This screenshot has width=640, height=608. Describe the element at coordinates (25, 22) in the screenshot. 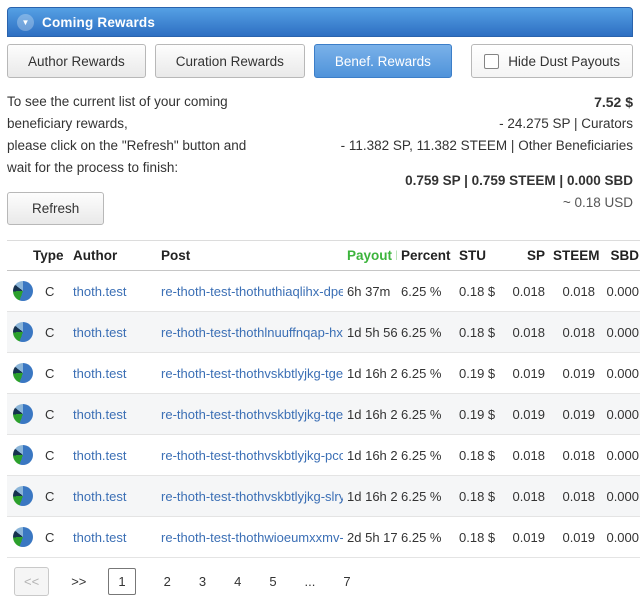

I see `collapse-toggle-icon: ▼` at that location.